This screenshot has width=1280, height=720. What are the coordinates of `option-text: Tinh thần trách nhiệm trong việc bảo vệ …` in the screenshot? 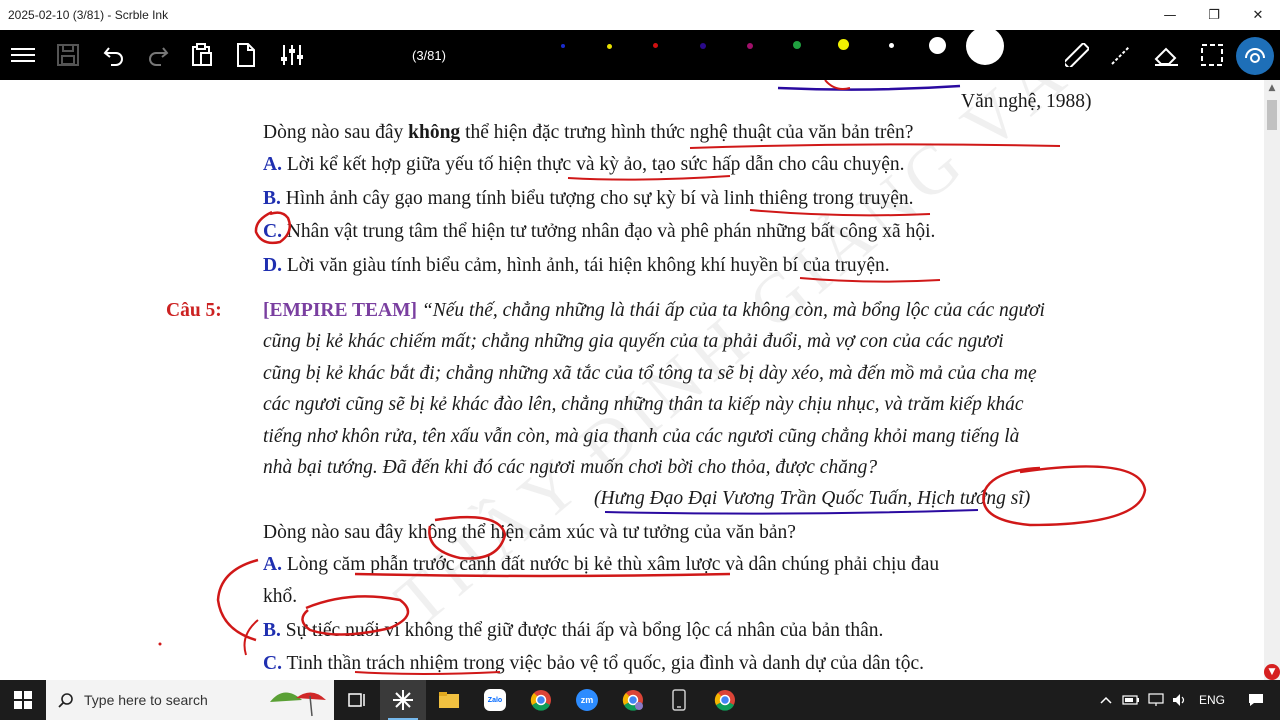 It's located at (602, 663).